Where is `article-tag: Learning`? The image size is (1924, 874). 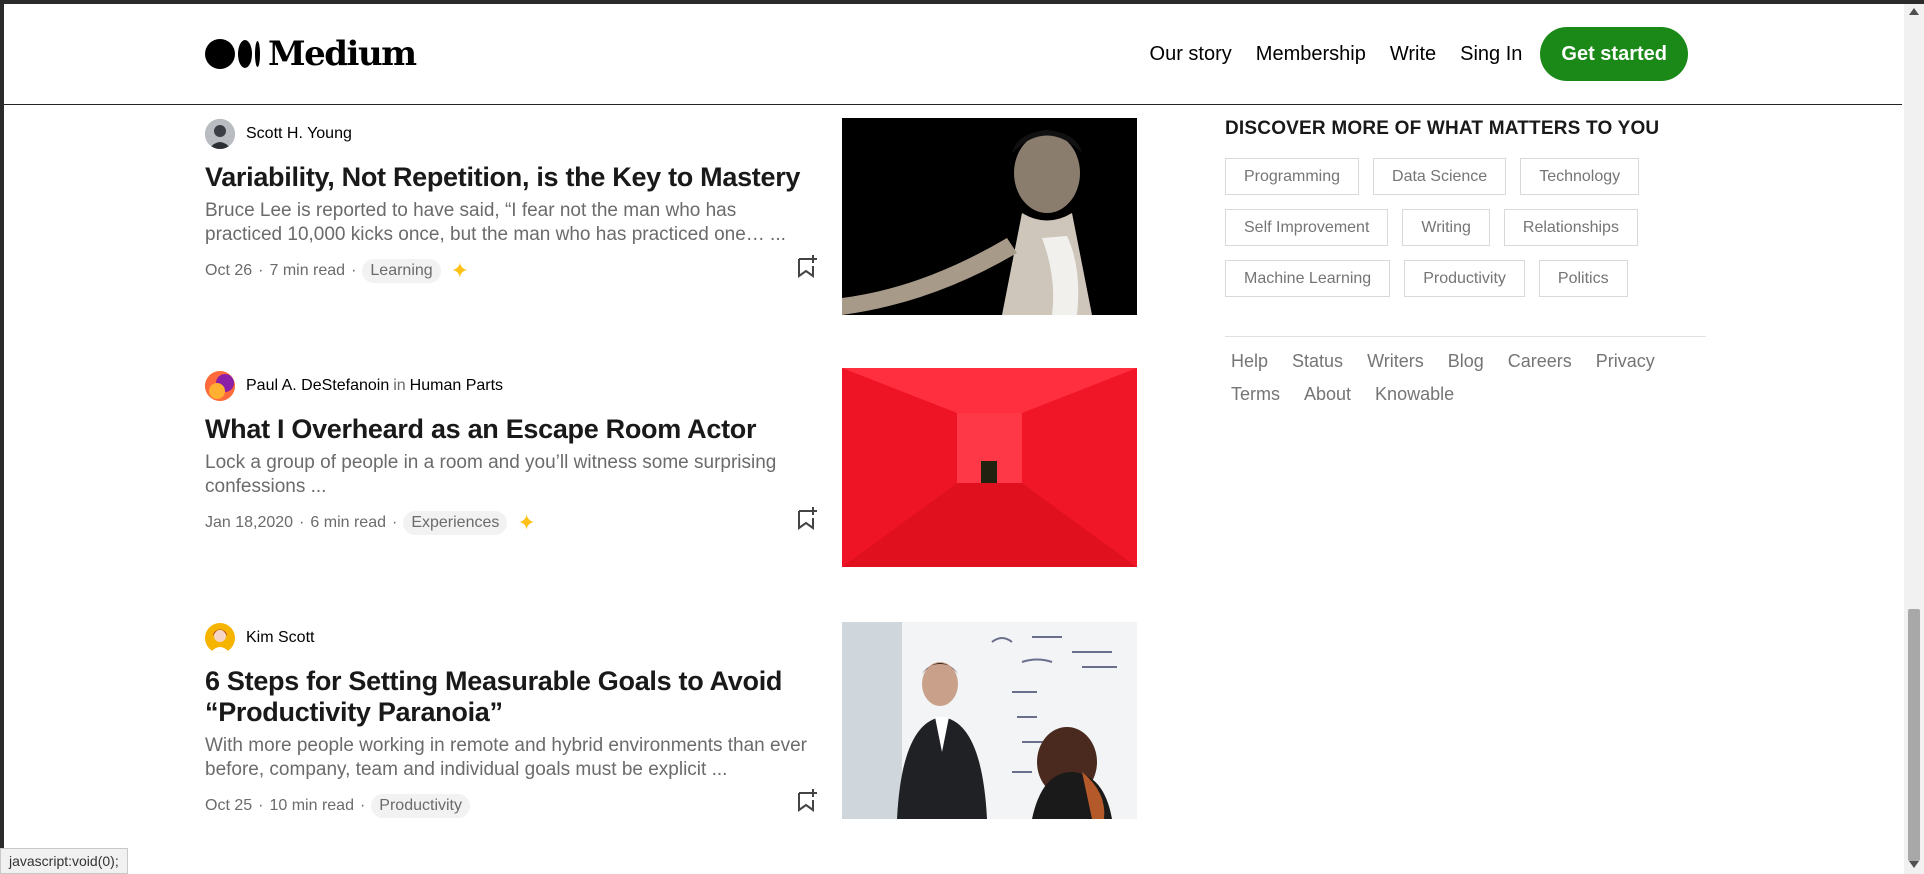 article-tag: Learning is located at coordinates (401, 271).